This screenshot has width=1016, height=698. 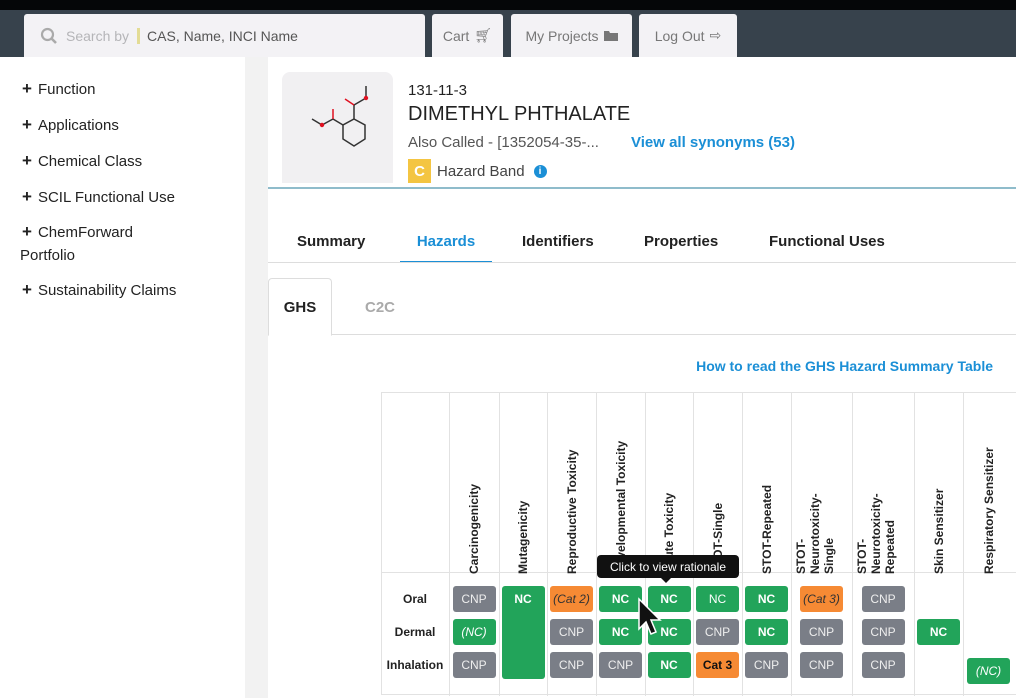 What do you see at coordinates (988, 510) in the screenshot?
I see `column-header: Respiratory Sensitizer` at bounding box center [988, 510].